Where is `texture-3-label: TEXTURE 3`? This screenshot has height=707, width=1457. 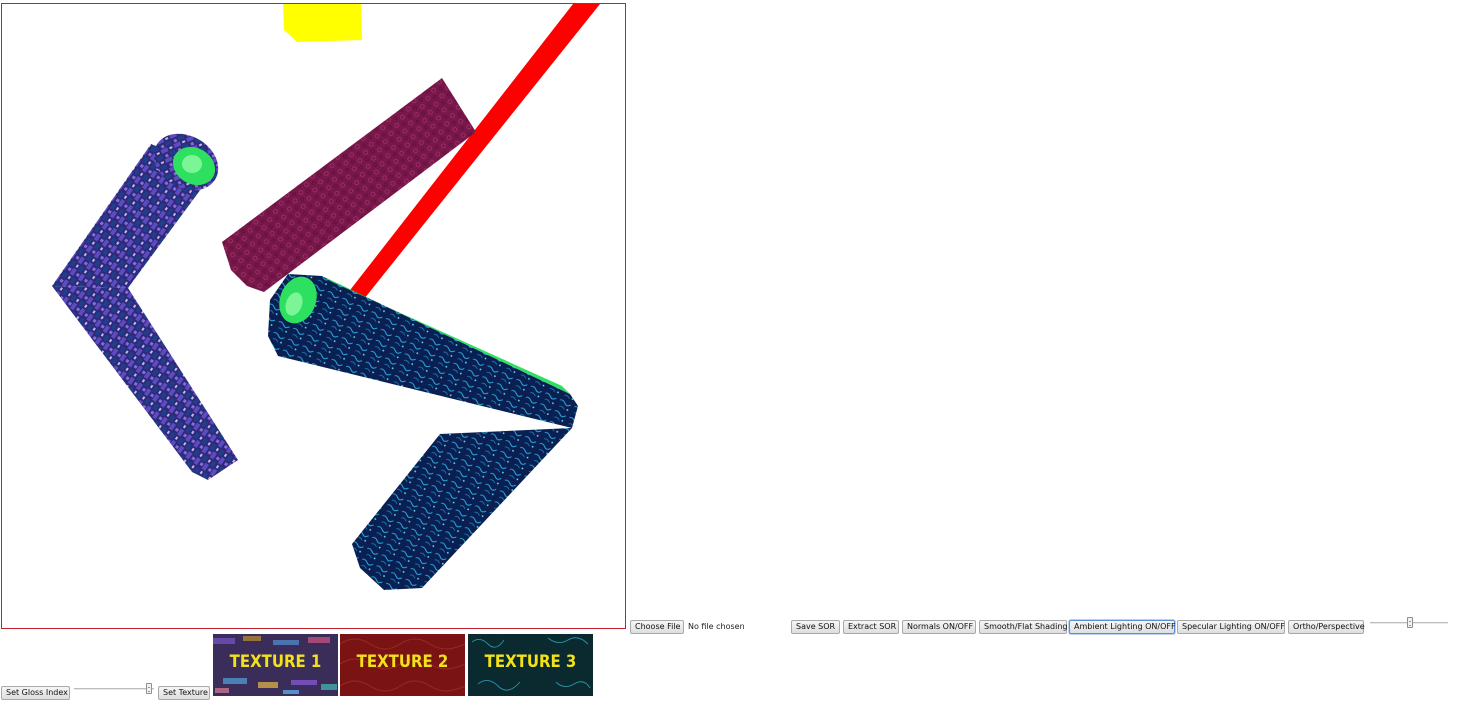 texture-3-label: TEXTURE 3 is located at coordinates (530, 662).